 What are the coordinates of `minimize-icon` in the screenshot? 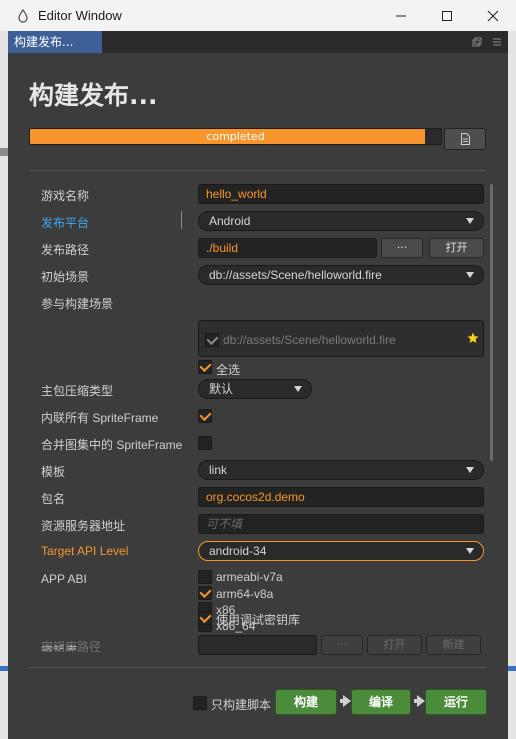 It's located at (401, 15).